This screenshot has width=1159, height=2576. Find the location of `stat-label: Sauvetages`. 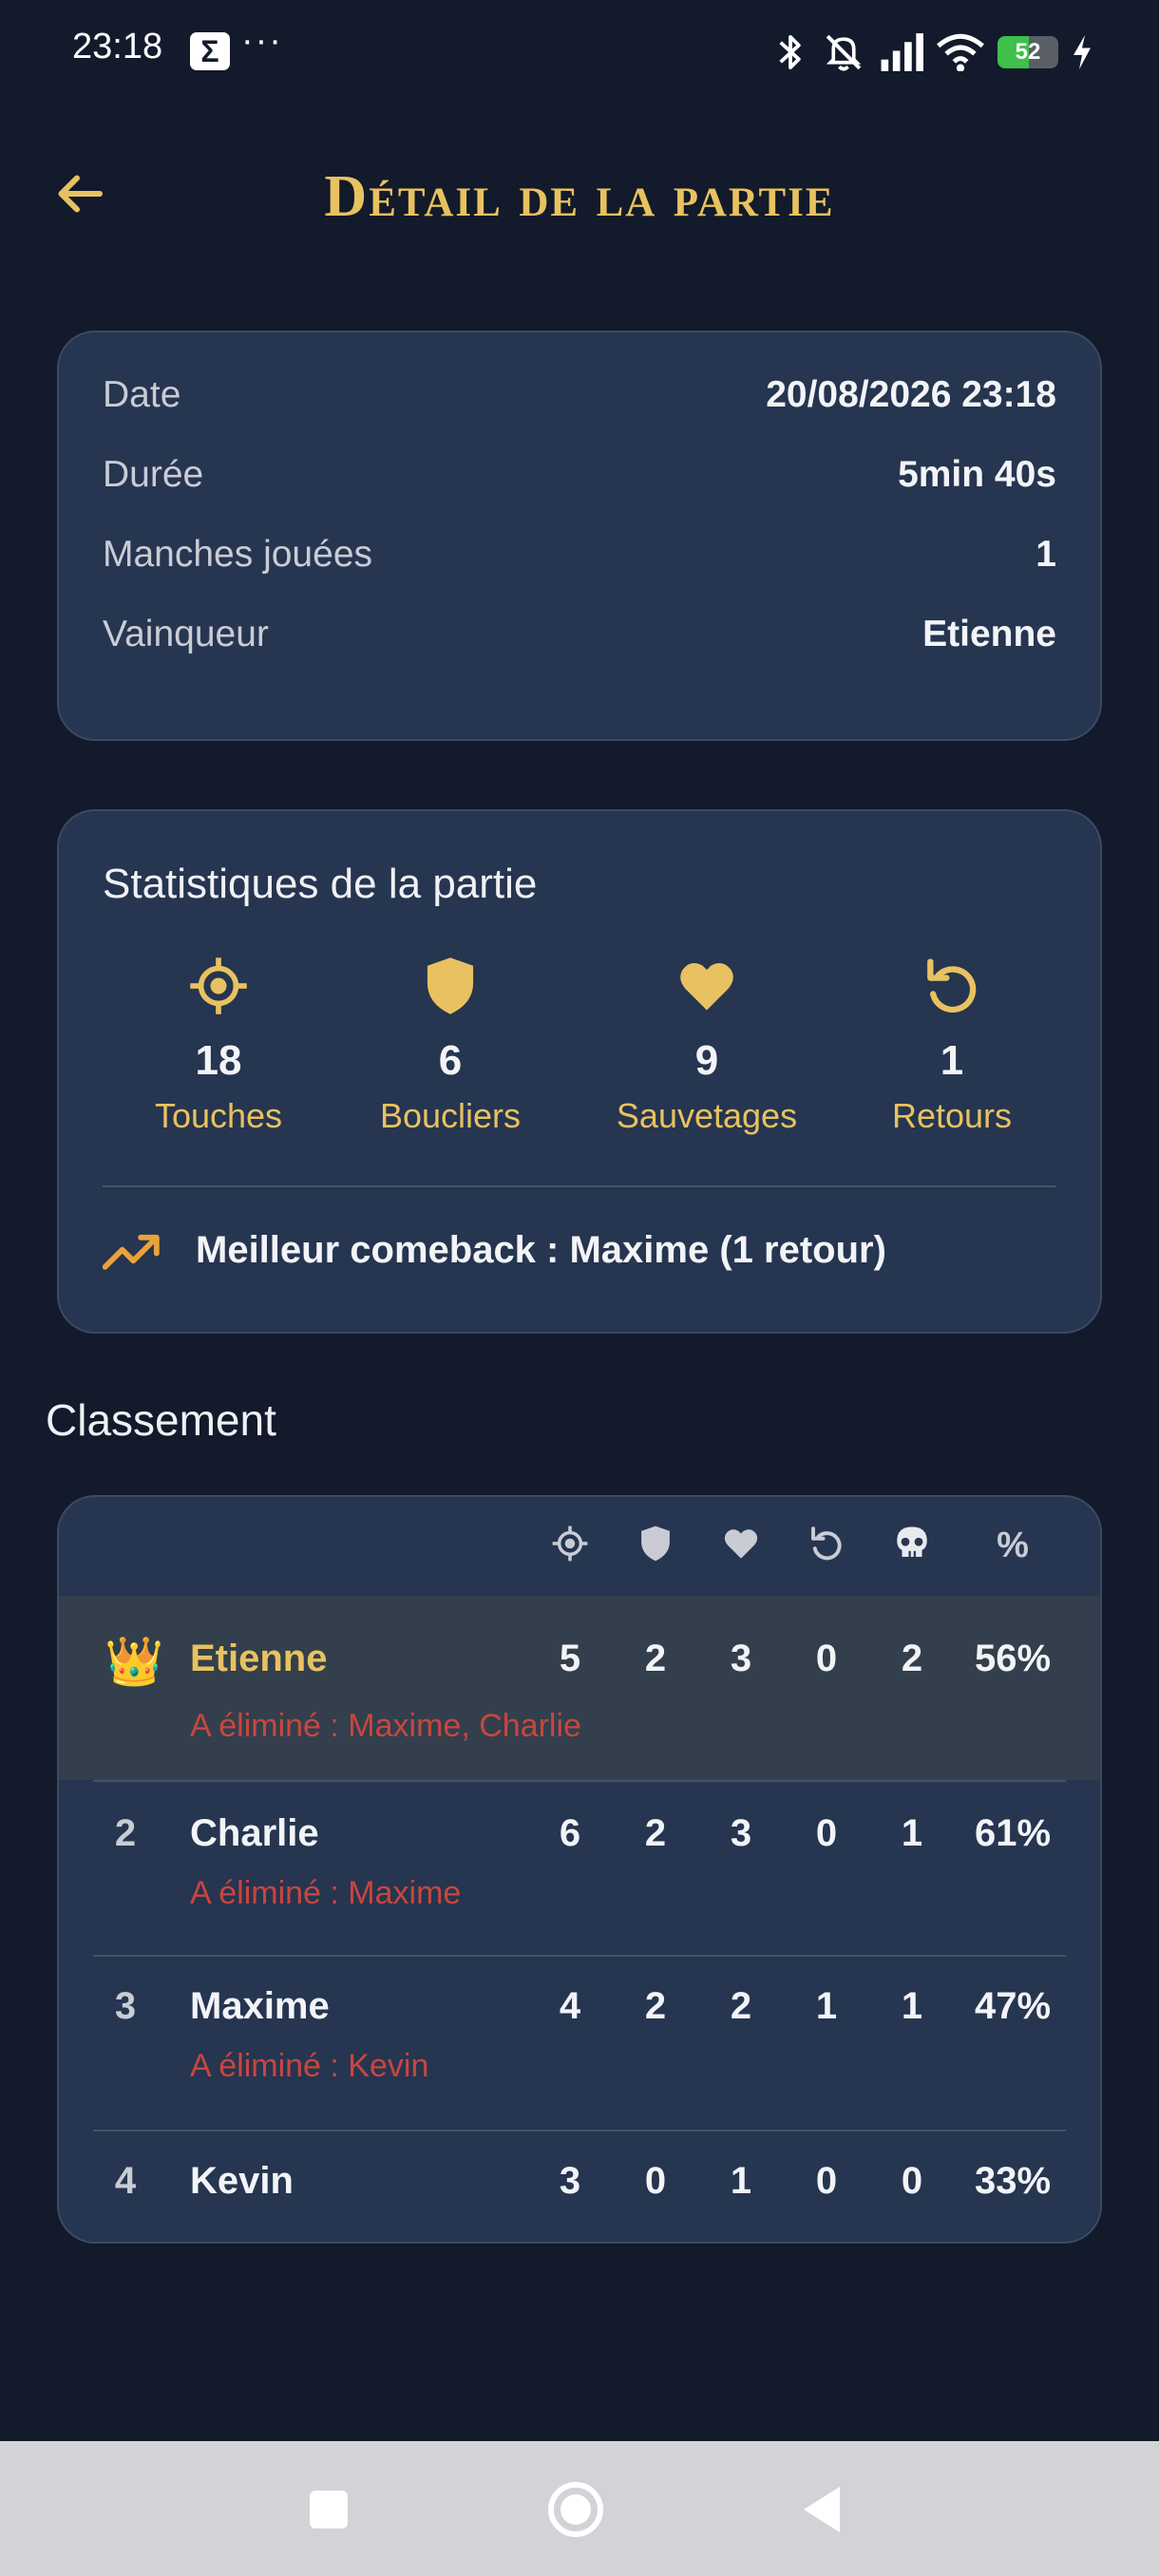

stat-label: Sauvetages is located at coordinates (707, 1115).